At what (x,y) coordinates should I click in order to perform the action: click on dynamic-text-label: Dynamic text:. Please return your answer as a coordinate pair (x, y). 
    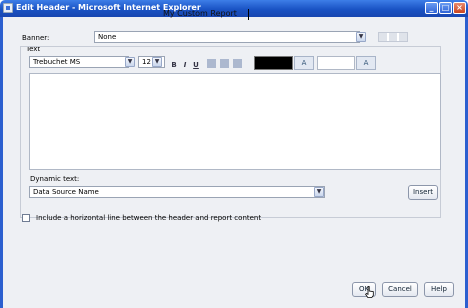
    Looking at the image, I should click on (54, 179).